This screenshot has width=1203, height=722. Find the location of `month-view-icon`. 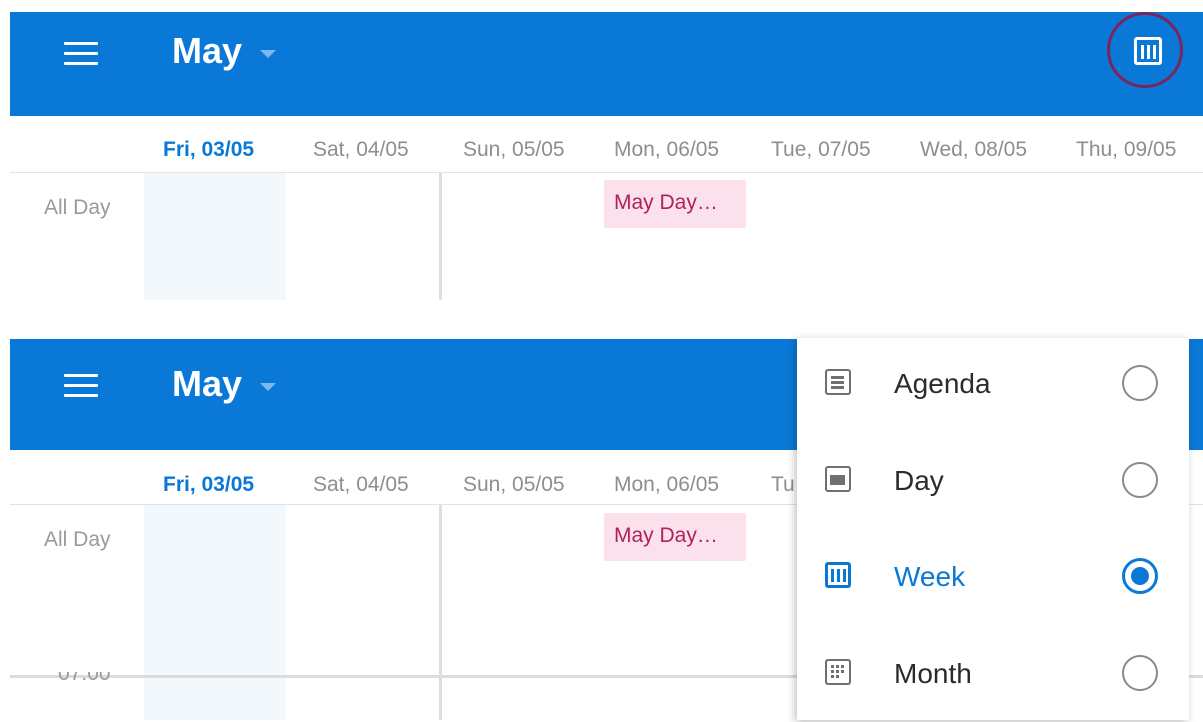

month-view-icon is located at coordinates (838, 672).